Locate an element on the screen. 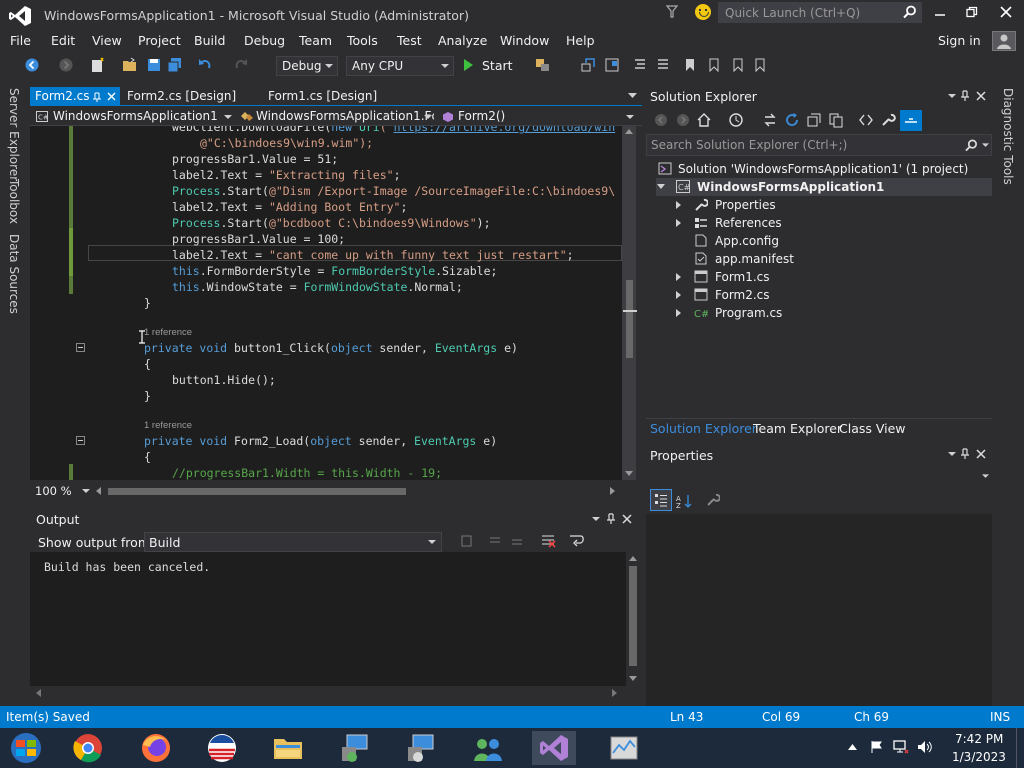 Image resolution: width=1024 pixels, height=768 pixels. menu-project: Project is located at coordinates (159, 40).